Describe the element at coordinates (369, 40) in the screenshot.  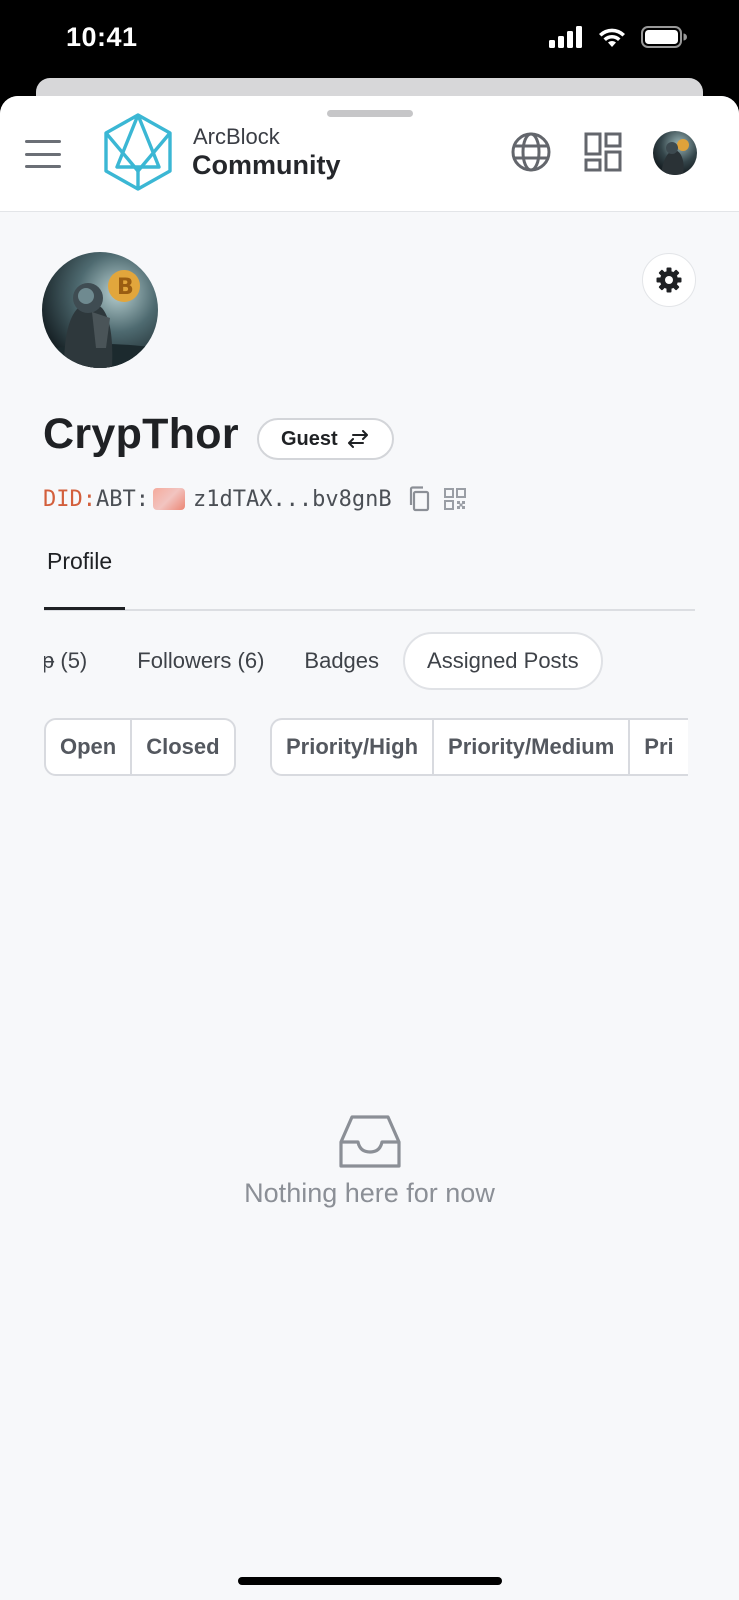
I see `status-bar: 10:41` at that location.